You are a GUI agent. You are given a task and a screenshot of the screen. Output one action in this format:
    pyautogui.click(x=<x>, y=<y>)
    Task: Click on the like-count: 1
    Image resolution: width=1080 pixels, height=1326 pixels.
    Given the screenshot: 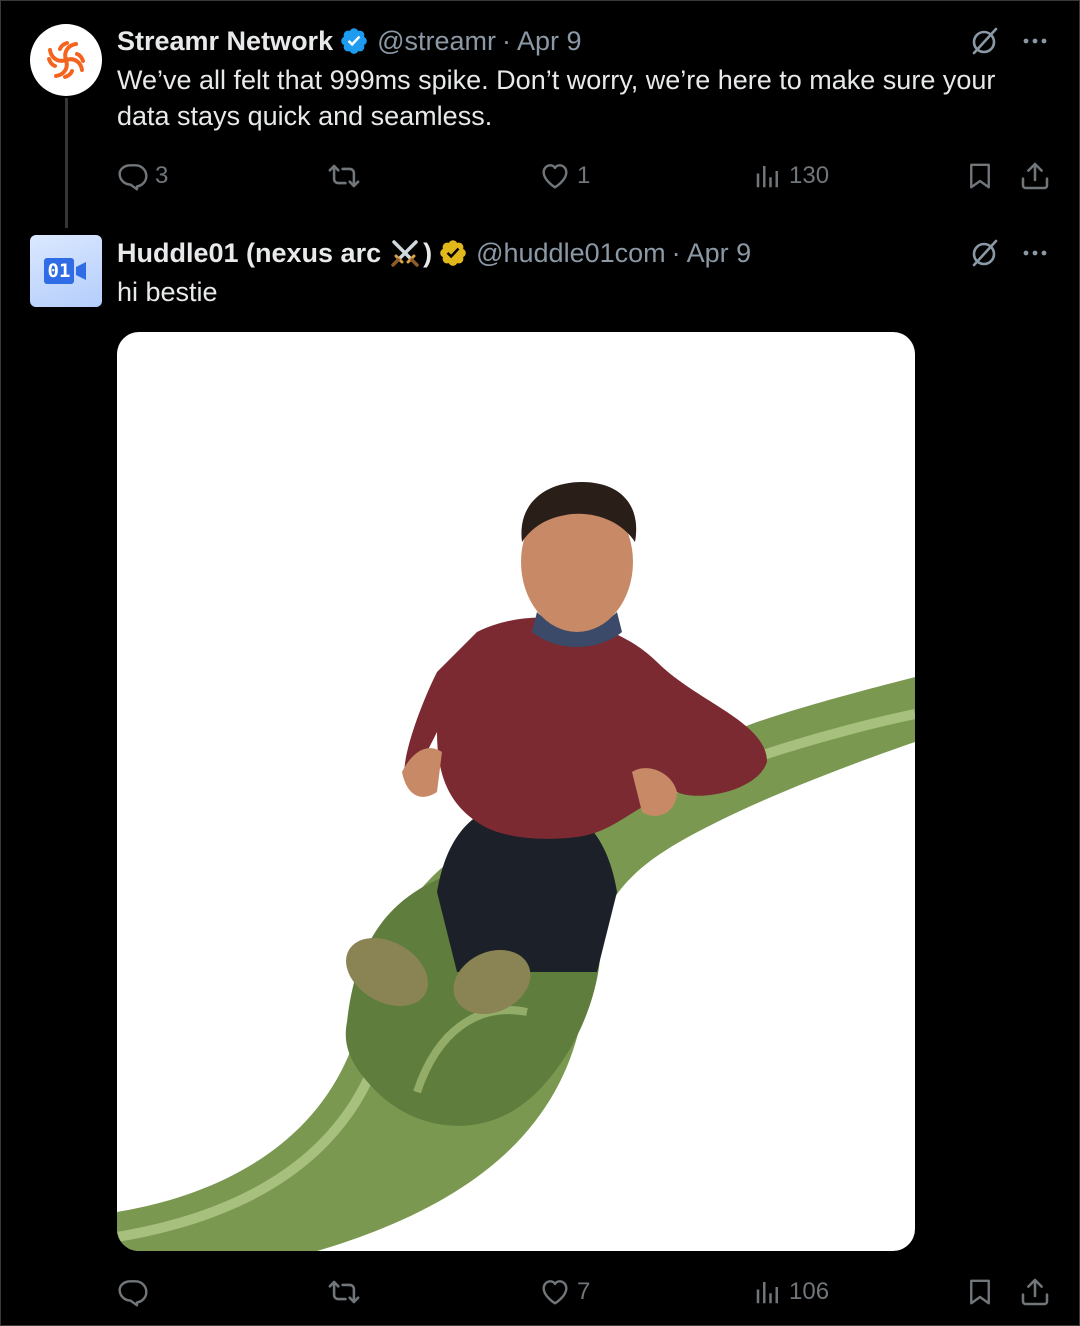 What is the action you would take?
    pyautogui.click(x=584, y=175)
    